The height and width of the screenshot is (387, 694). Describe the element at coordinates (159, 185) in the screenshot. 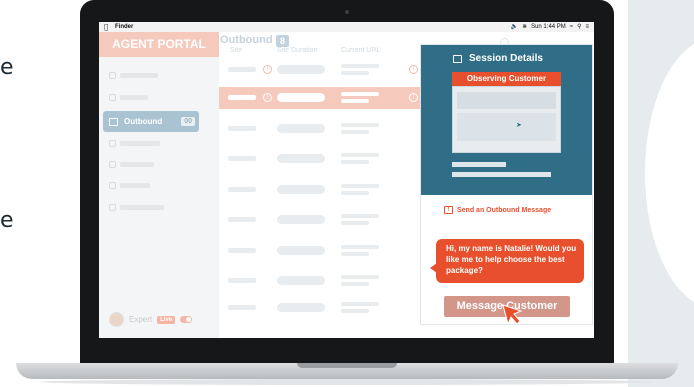

I see `sidebar: AGENT PORTAL Outbound 00 Expert Live` at that location.